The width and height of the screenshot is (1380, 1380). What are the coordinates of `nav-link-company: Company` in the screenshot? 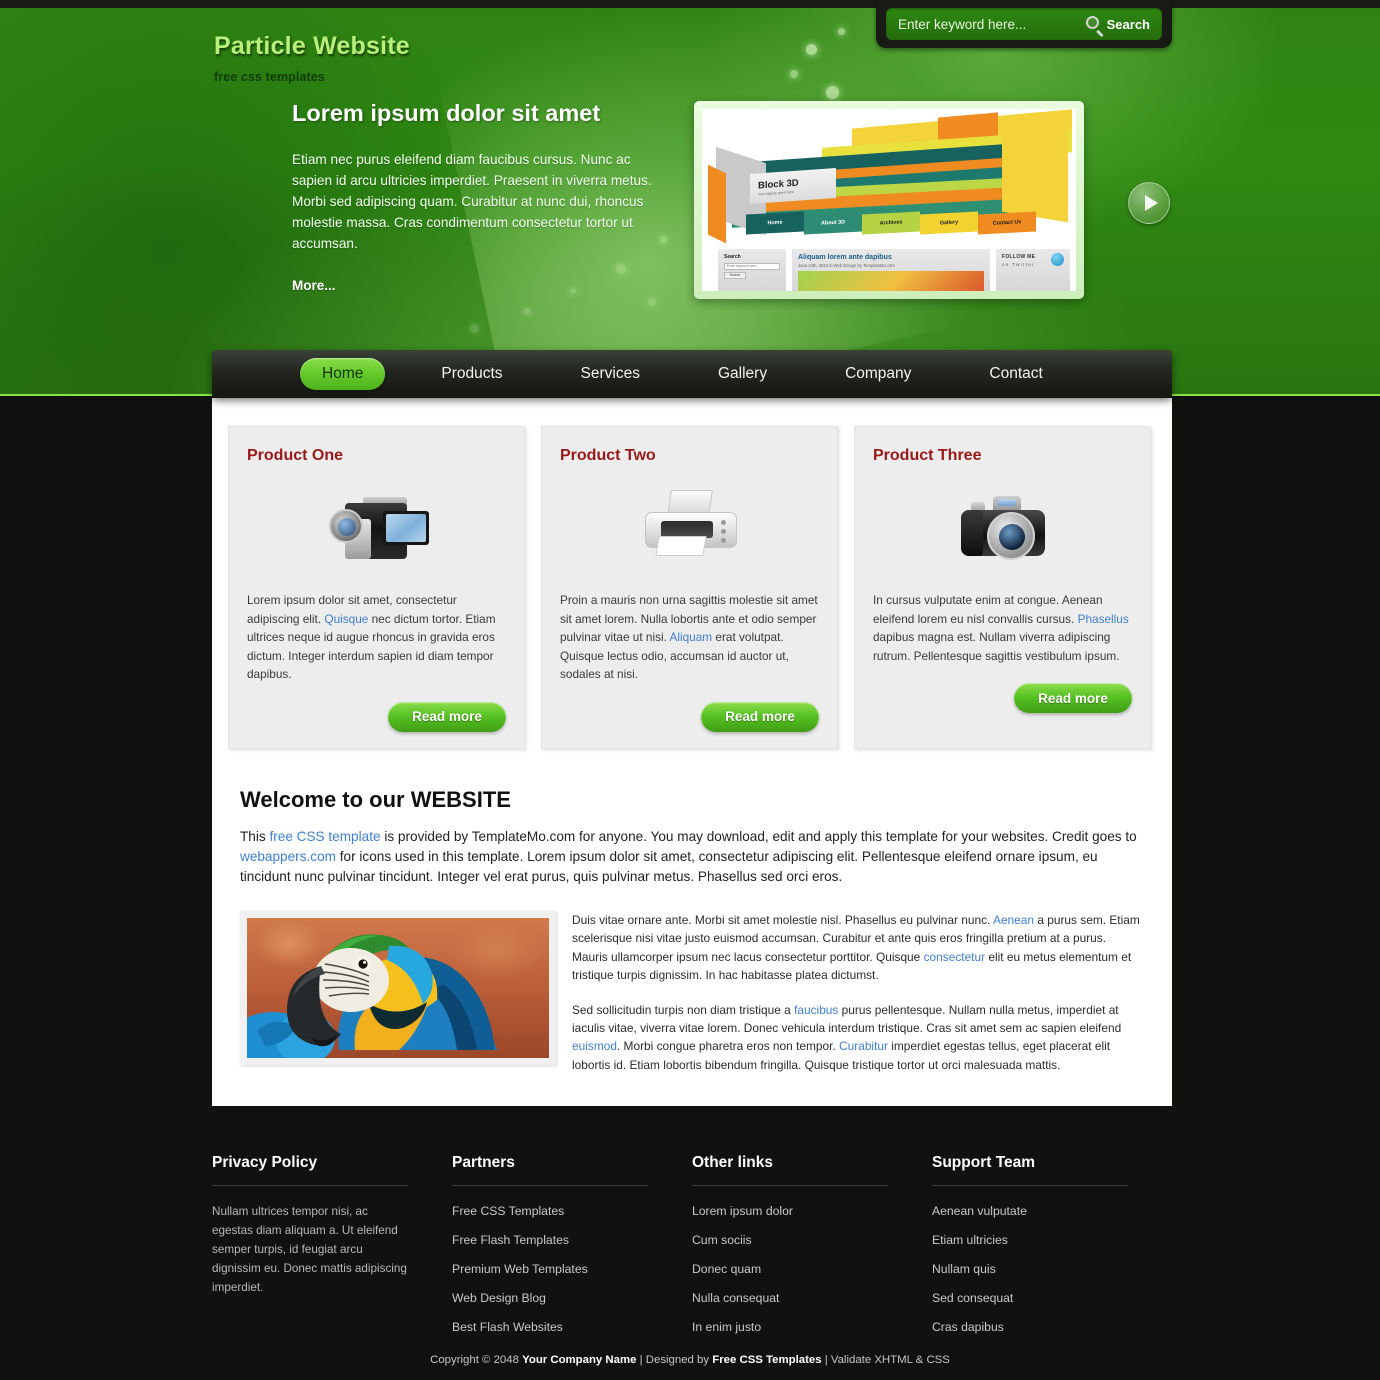 It's located at (878, 374).